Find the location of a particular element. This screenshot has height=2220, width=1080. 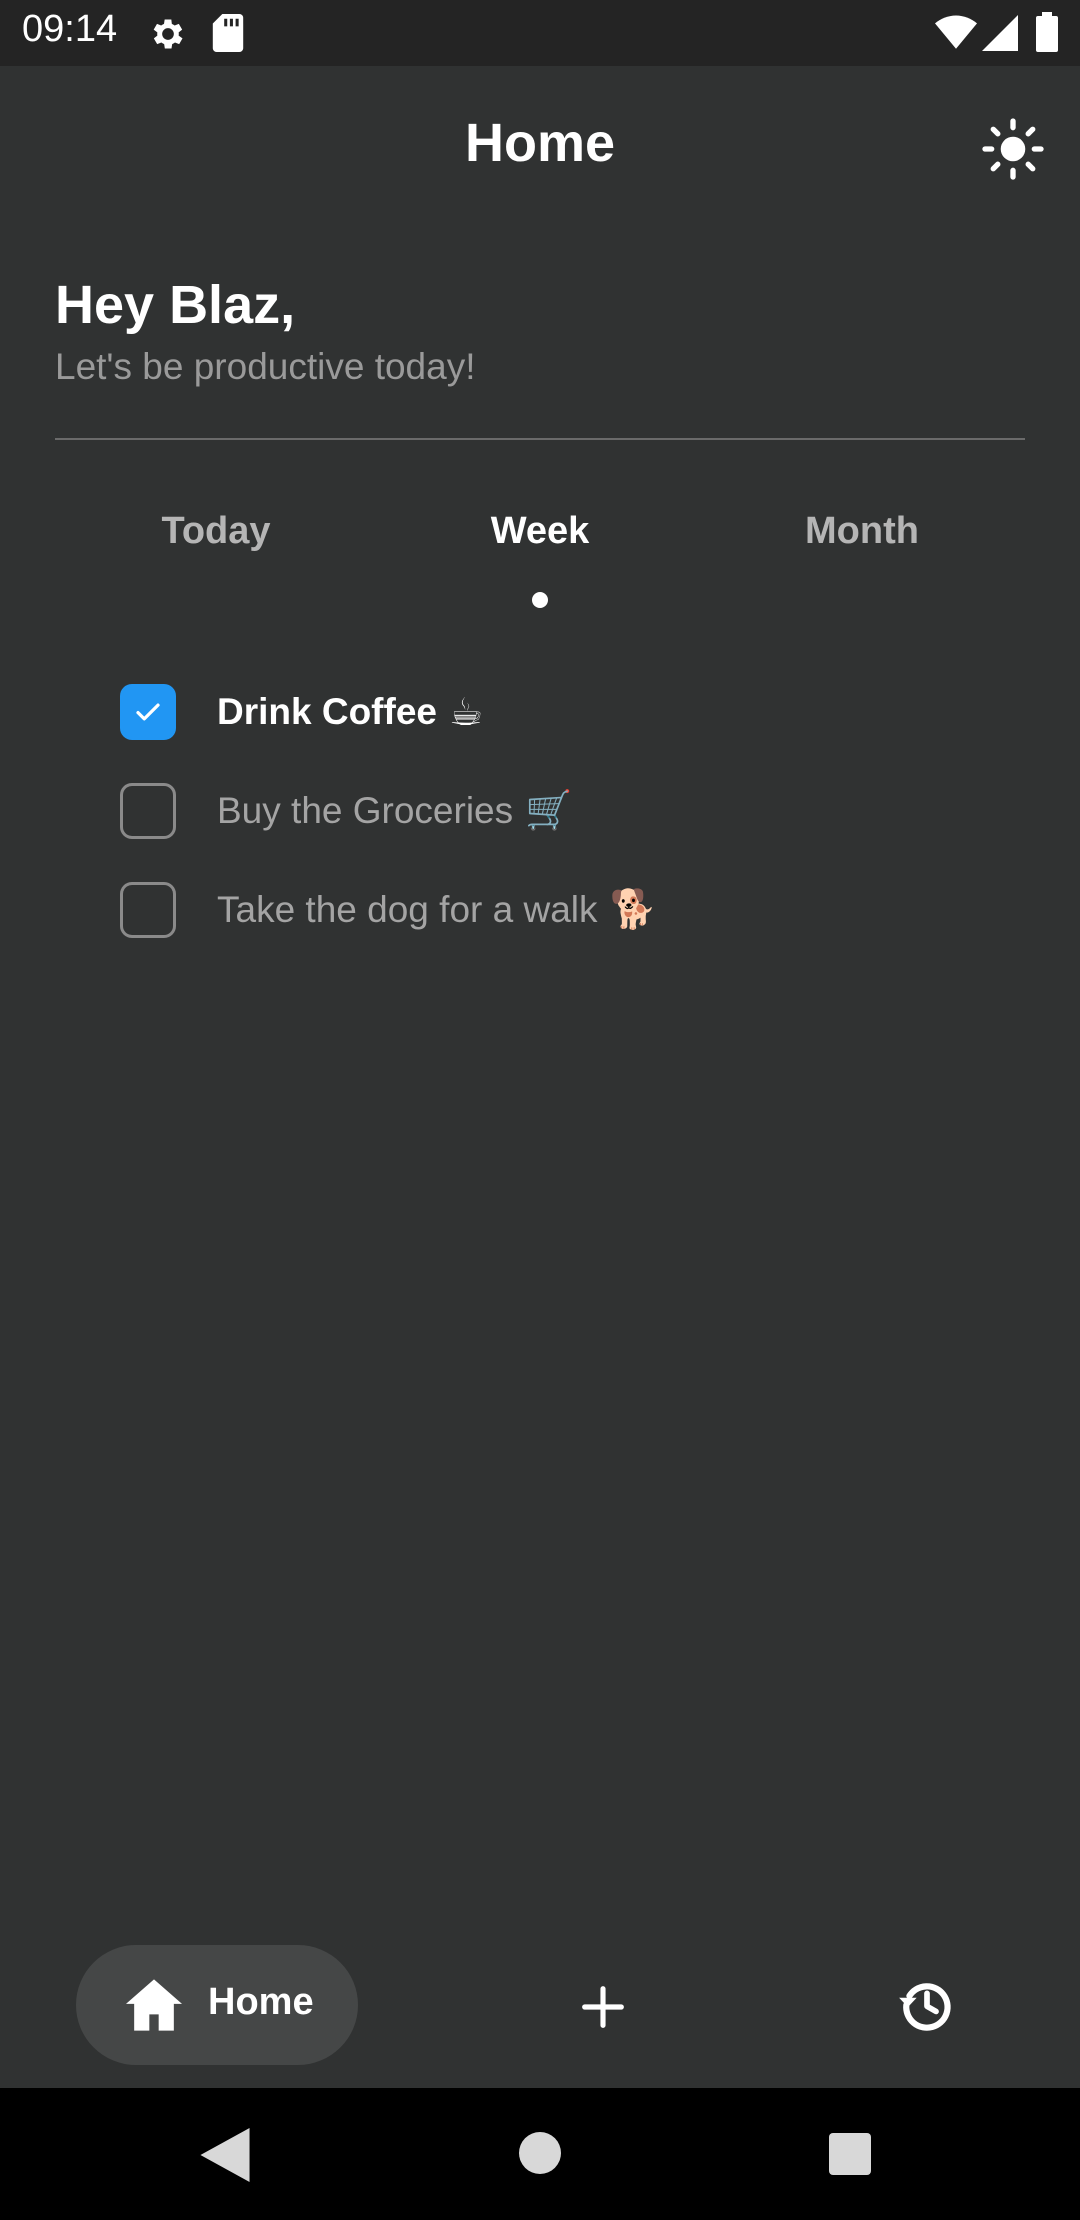

task-label: Drink Coffee ☕ is located at coordinates (350, 712).